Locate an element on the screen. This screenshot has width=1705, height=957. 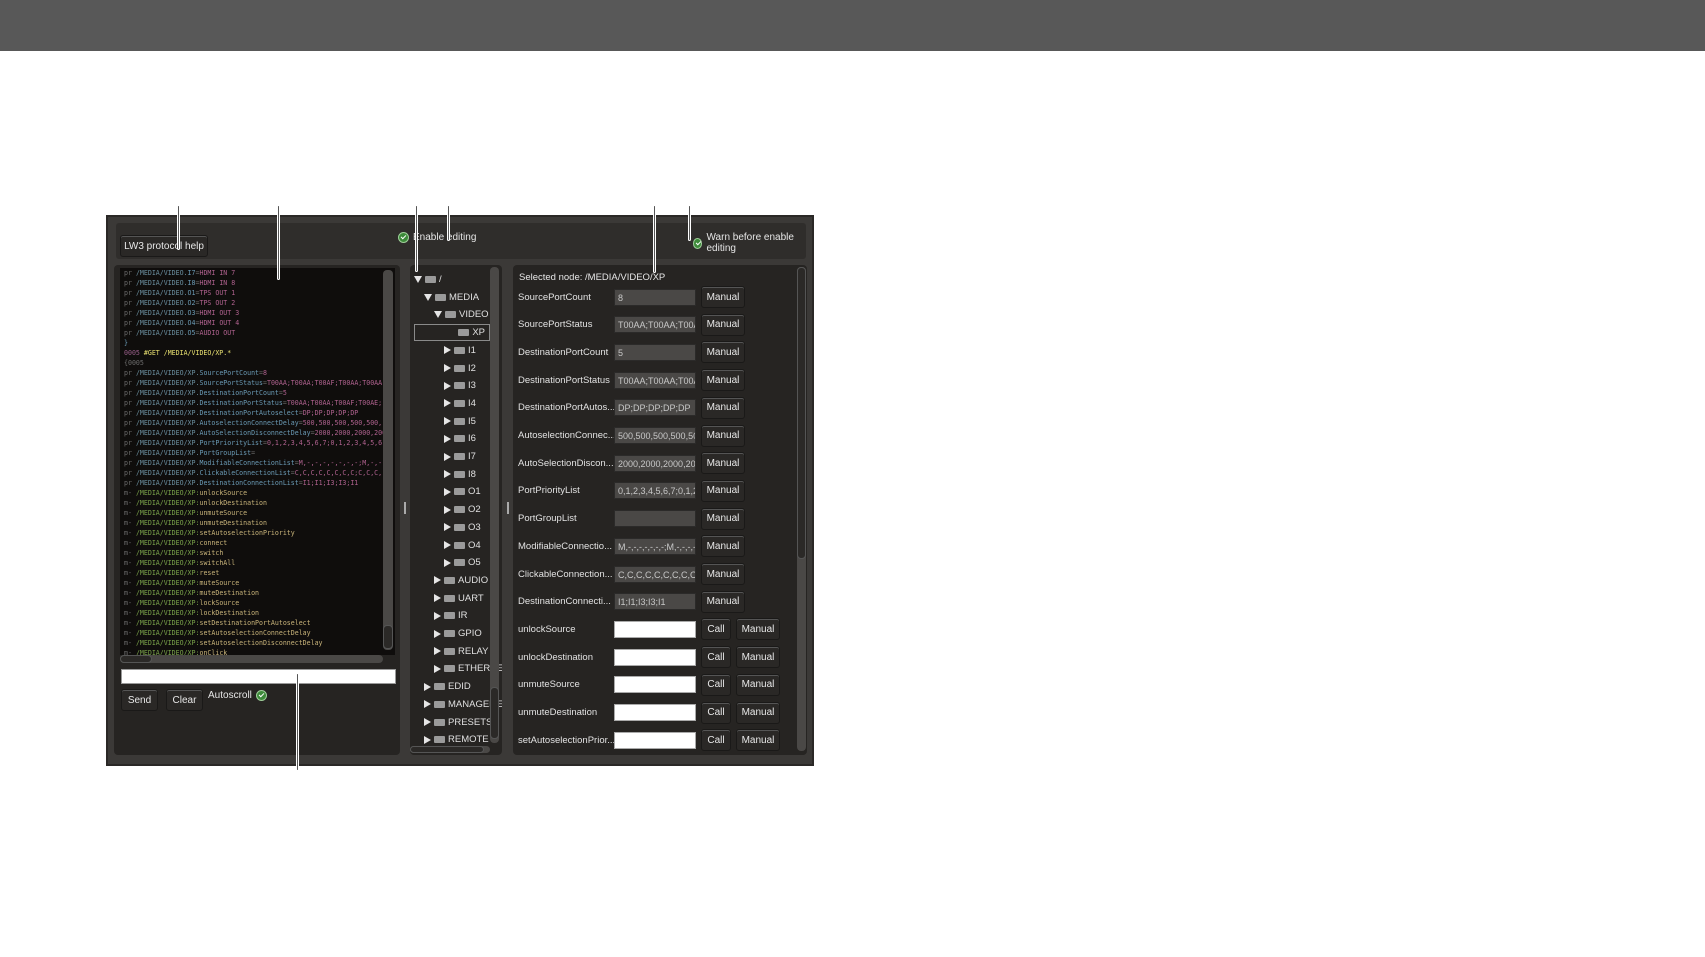
clear-button: Clear is located at coordinates (184, 700).